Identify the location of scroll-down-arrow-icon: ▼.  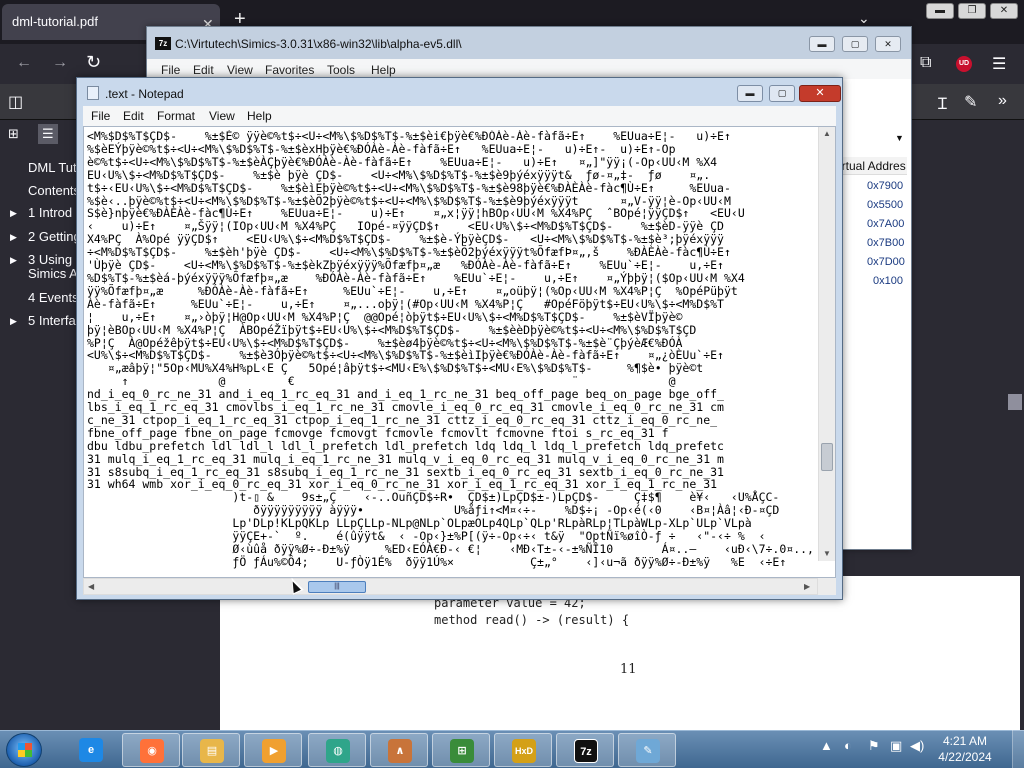
(827, 553).